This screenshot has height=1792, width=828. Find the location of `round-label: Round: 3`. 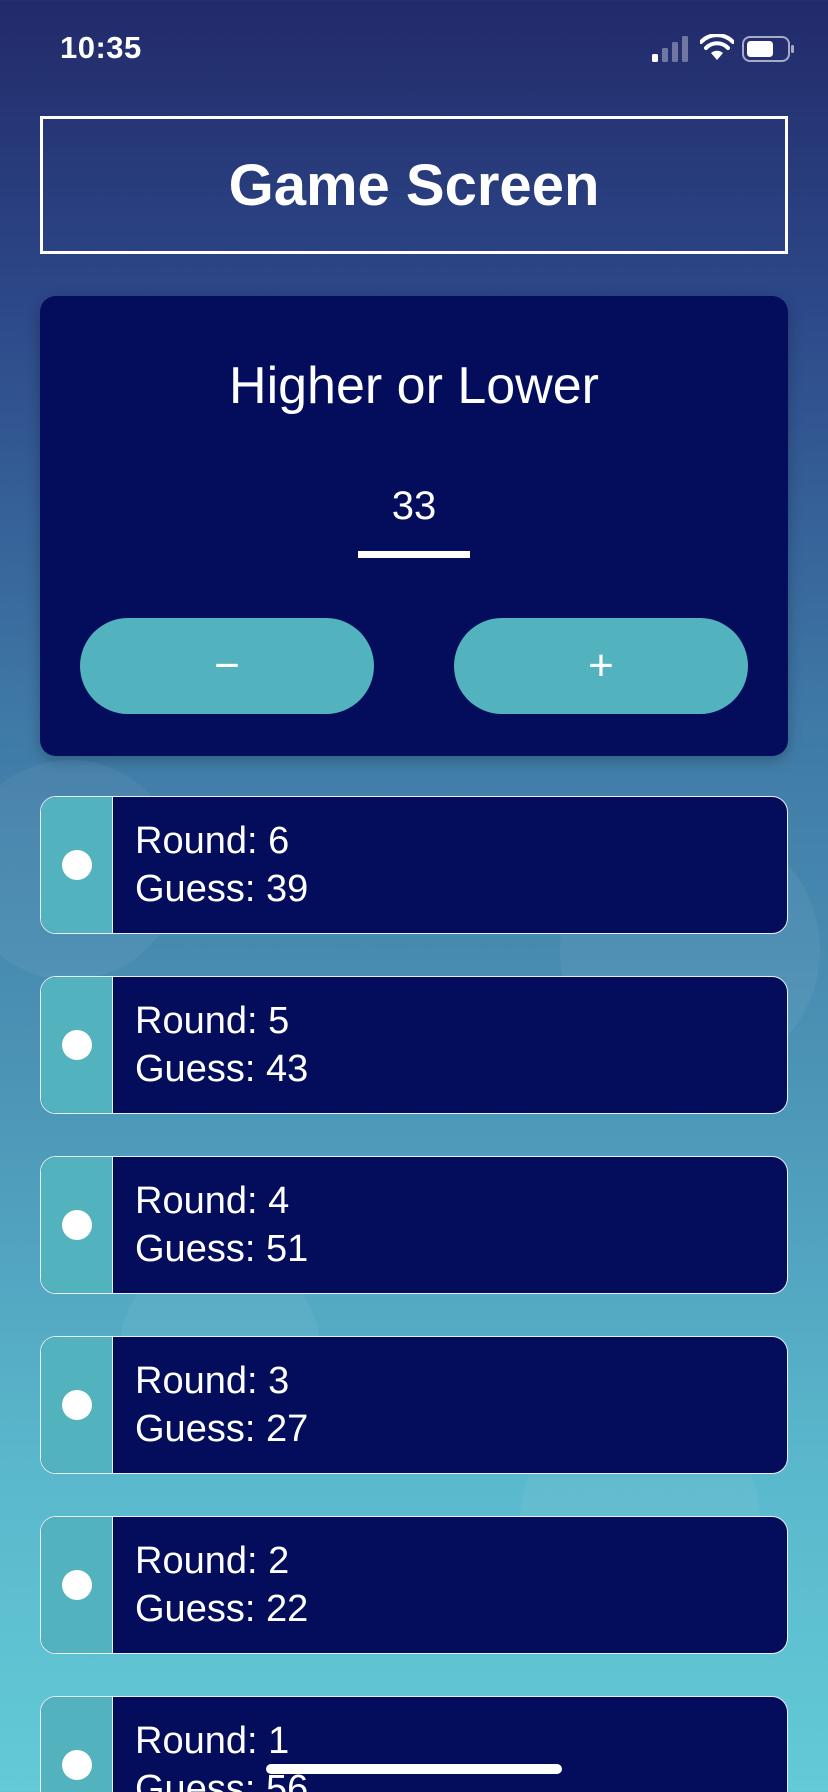

round-label: Round: 3 is located at coordinates (212, 1381).